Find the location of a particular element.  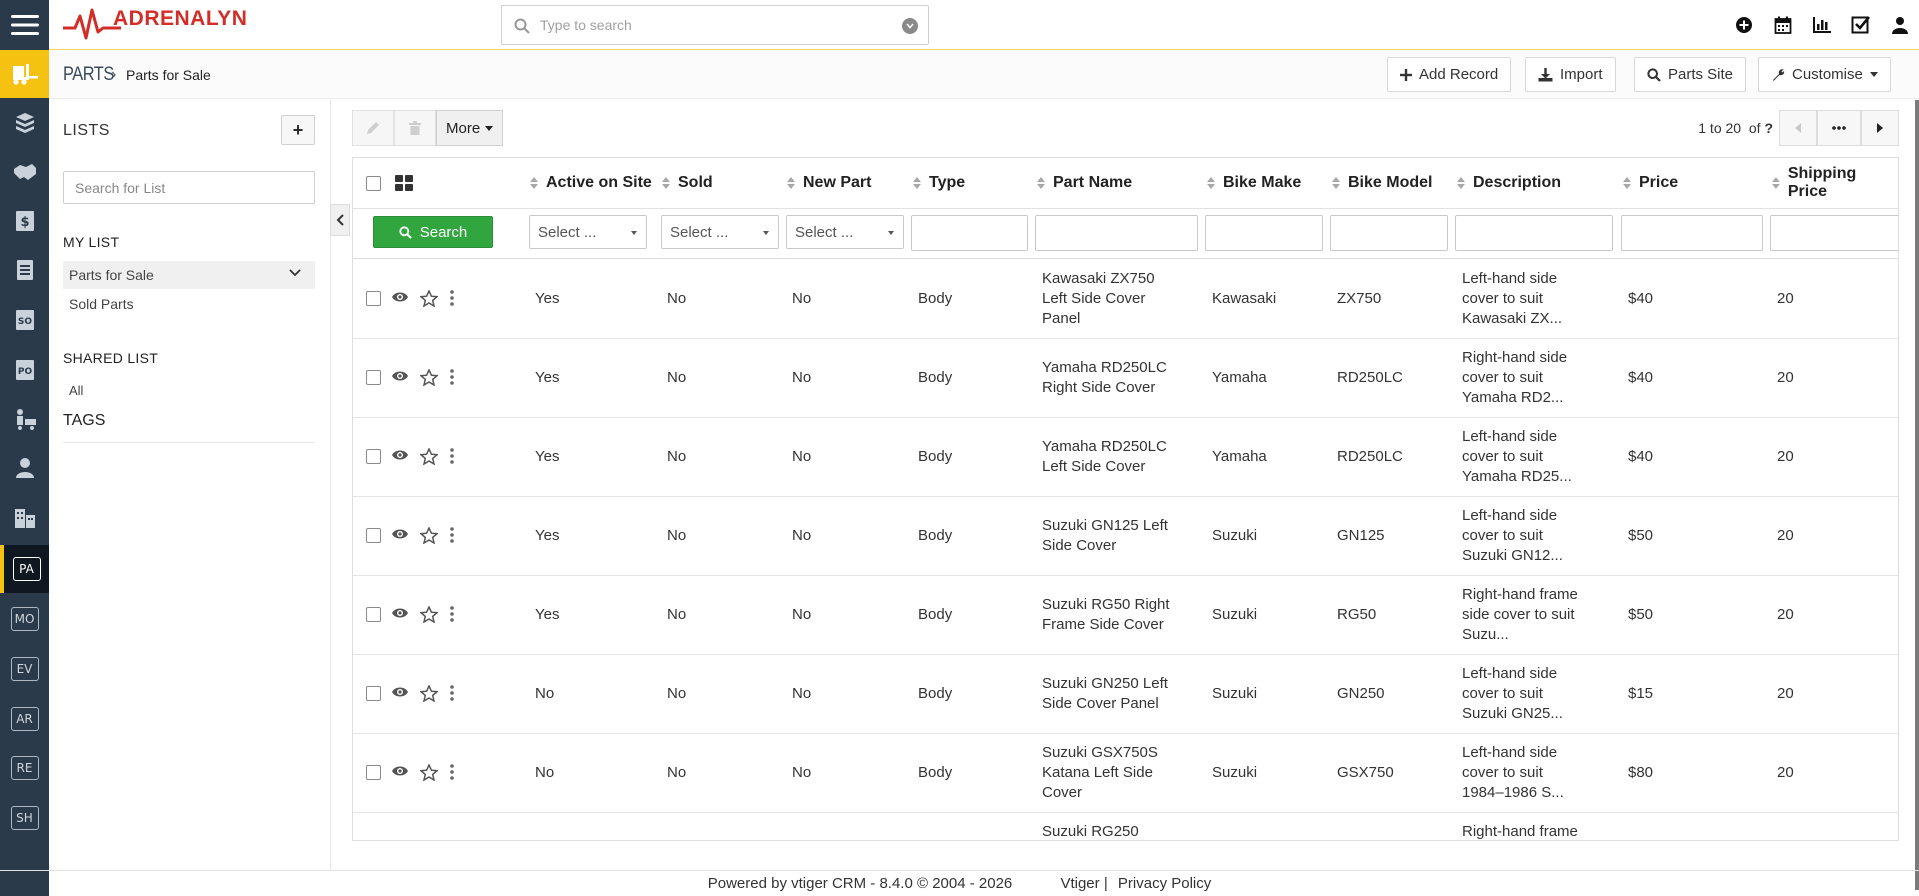

rail-item-organizations is located at coordinates (24, 518).